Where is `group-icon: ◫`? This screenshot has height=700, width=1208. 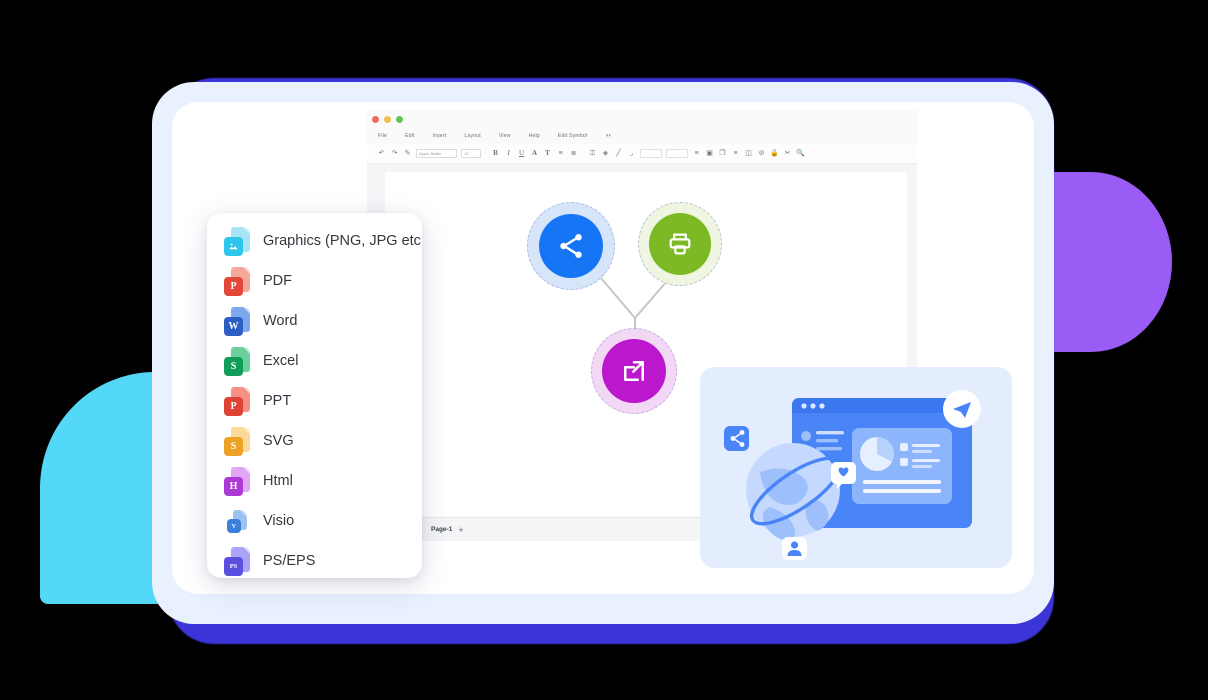
group-icon: ◫ is located at coordinates (748, 153).